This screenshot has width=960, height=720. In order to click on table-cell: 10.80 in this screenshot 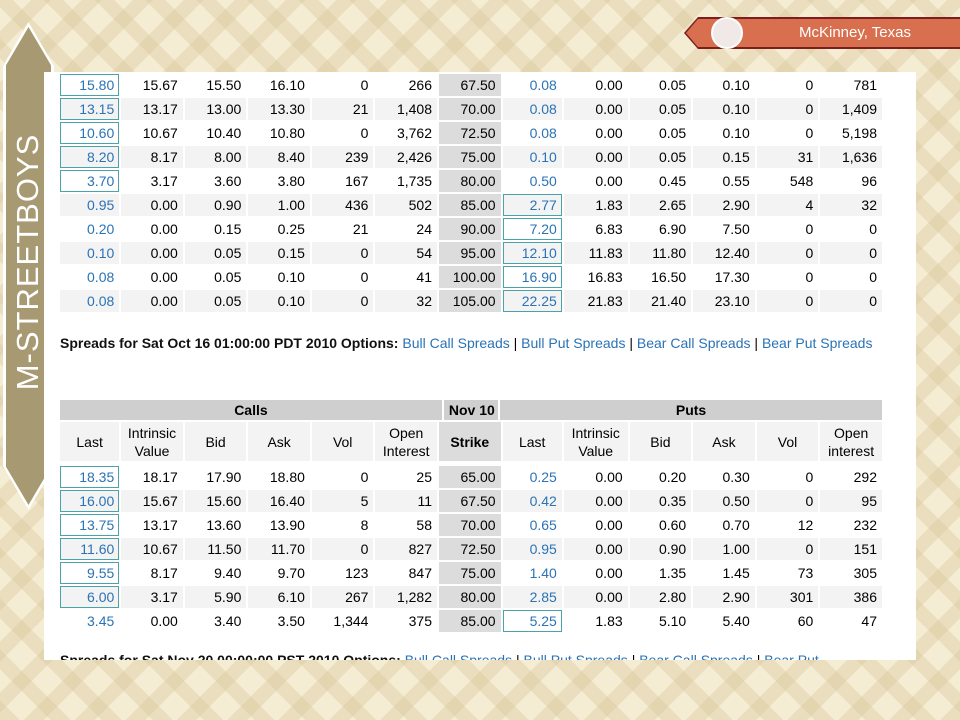, I will do `click(279, 133)`.